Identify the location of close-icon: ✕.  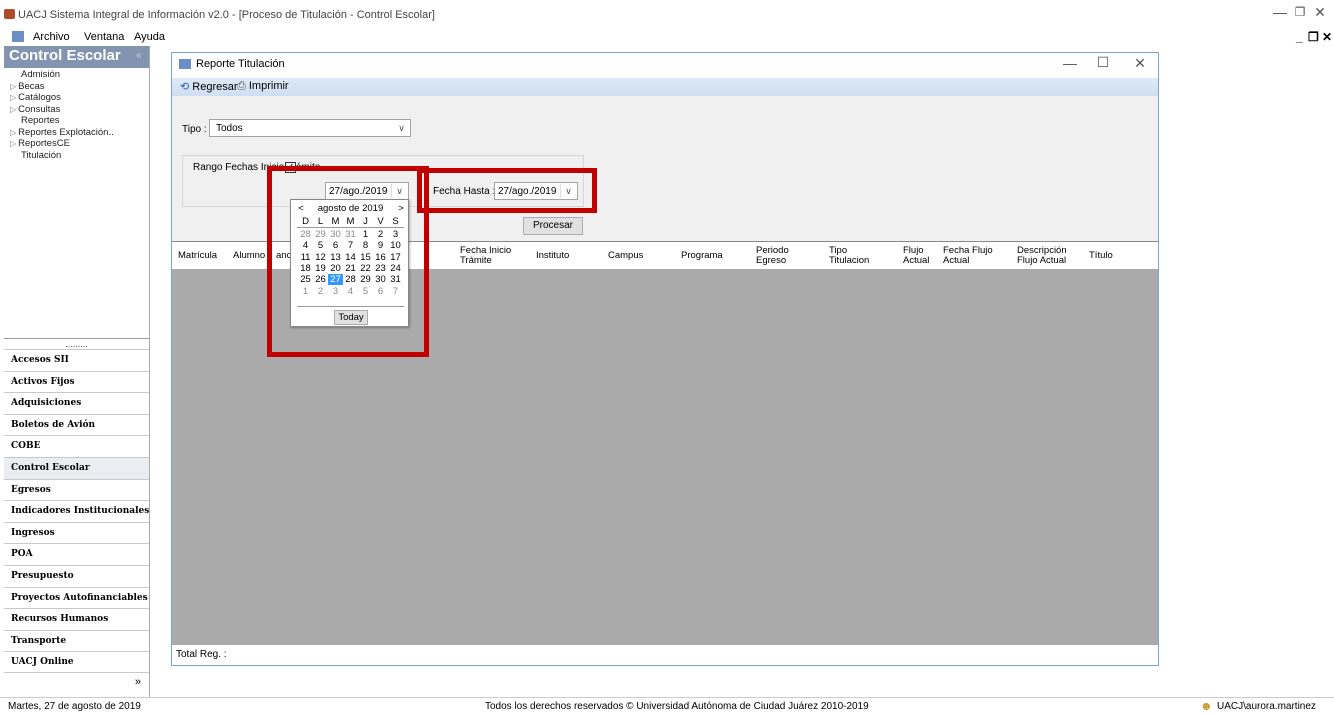
(1319, 12).